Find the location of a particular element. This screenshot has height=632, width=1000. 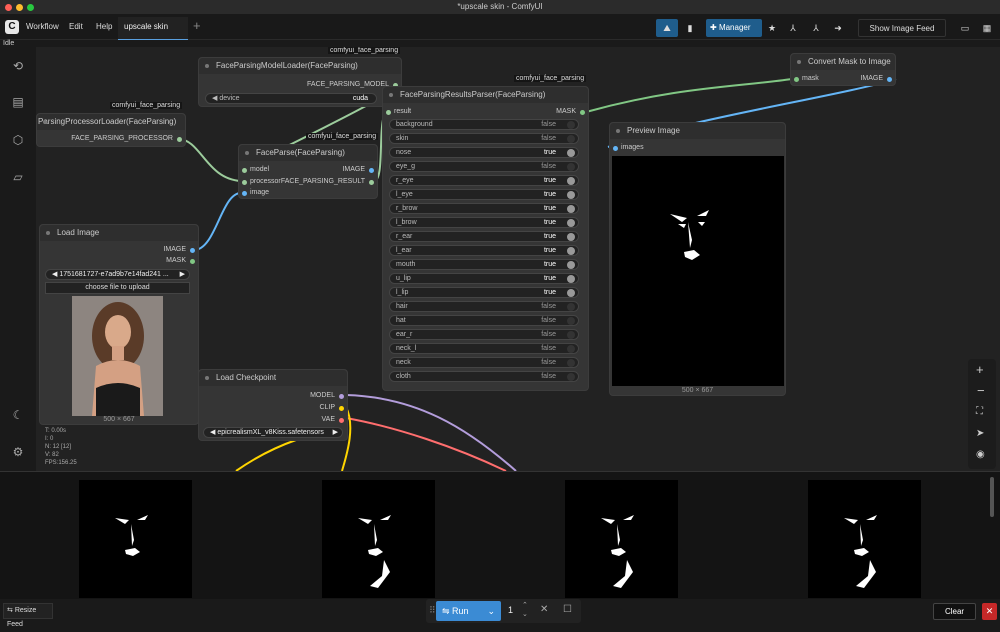

workflow-tab: upscale skin is located at coordinates (153, 28).